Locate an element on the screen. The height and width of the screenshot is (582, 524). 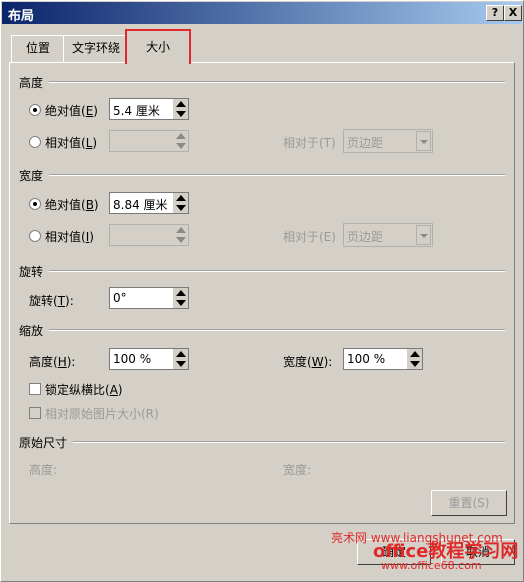
height-relative-to-value: 页边距 is located at coordinates (365, 143).